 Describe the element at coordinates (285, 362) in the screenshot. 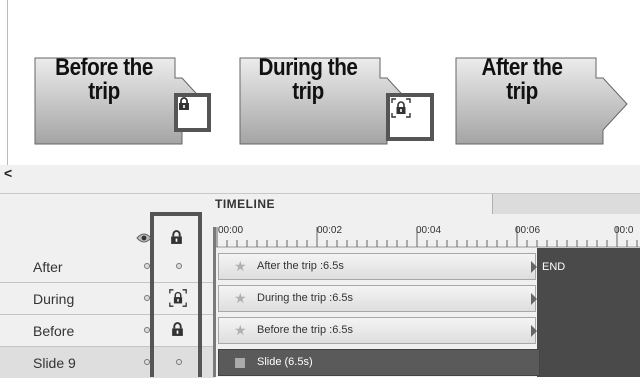

I see `bar-label: Slide (6.5s)` at that location.